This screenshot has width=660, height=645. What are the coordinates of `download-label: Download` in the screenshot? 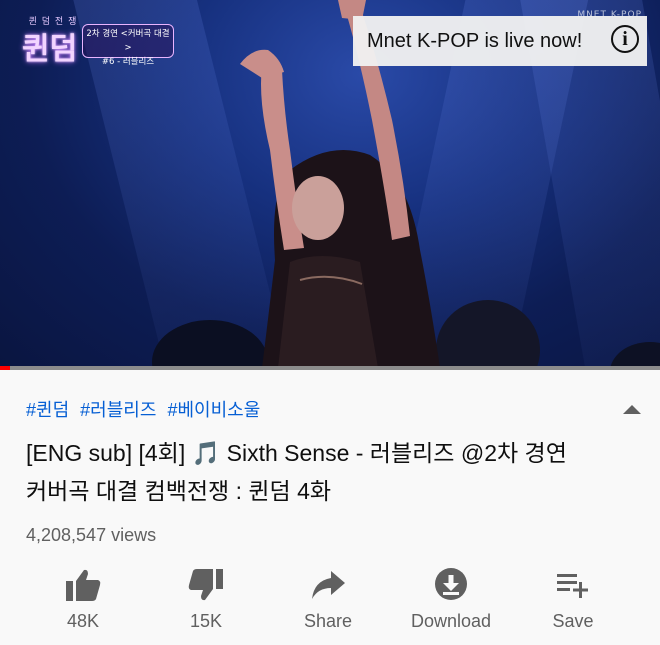 It's located at (451, 621).